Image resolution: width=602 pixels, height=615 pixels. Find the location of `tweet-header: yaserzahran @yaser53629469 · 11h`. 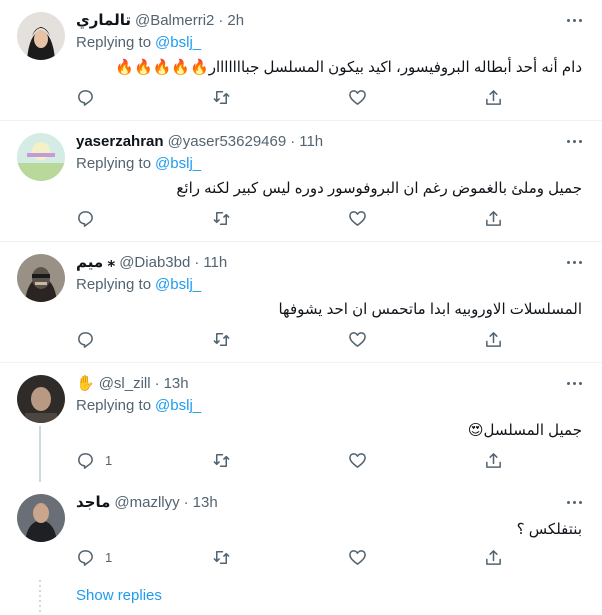

tweet-header: yaserzahran @yaser53629469 · 11h is located at coordinates (199, 141).